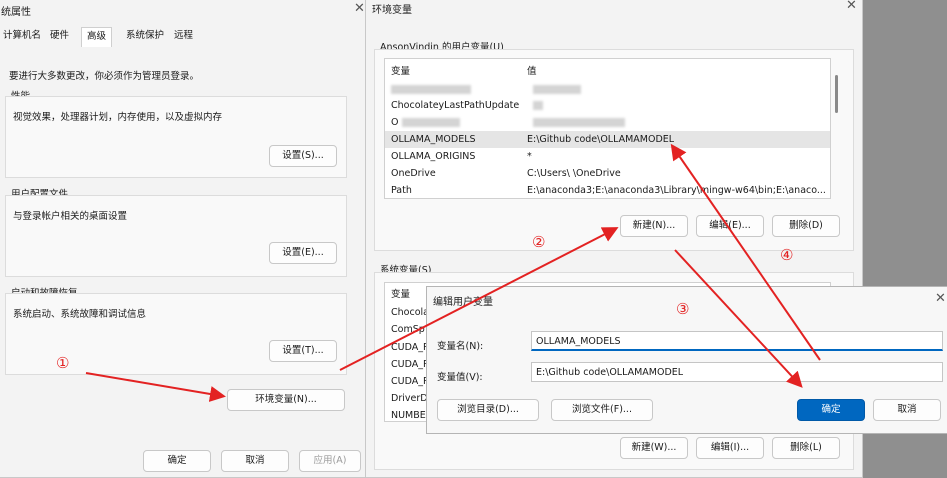  What do you see at coordinates (787, 255) in the screenshot?
I see `annotation-4: ④` at bounding box center [787, 255].